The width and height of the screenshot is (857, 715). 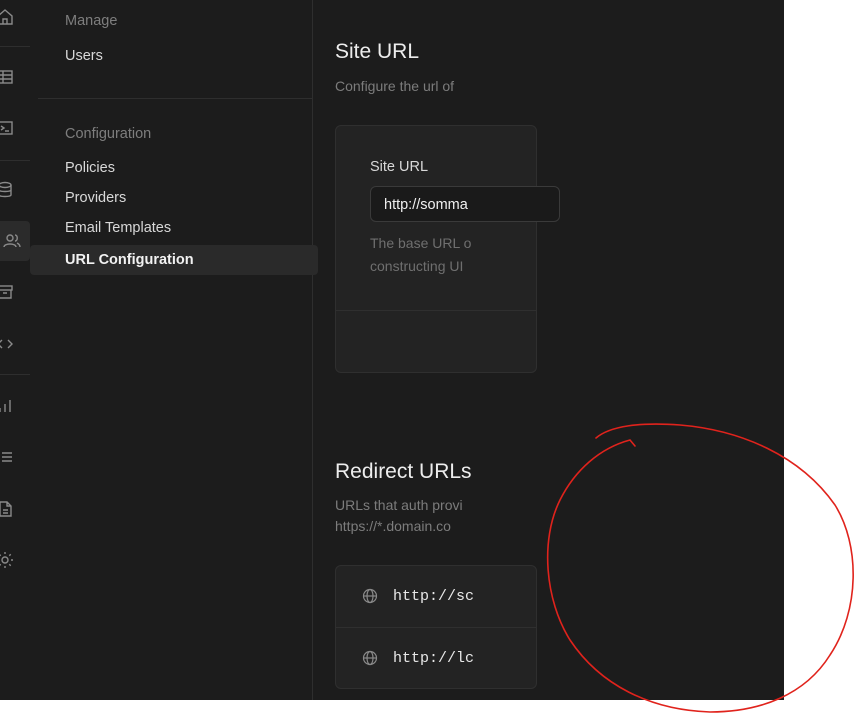 I want to click on archive-icon, so click(x=8, y=292).